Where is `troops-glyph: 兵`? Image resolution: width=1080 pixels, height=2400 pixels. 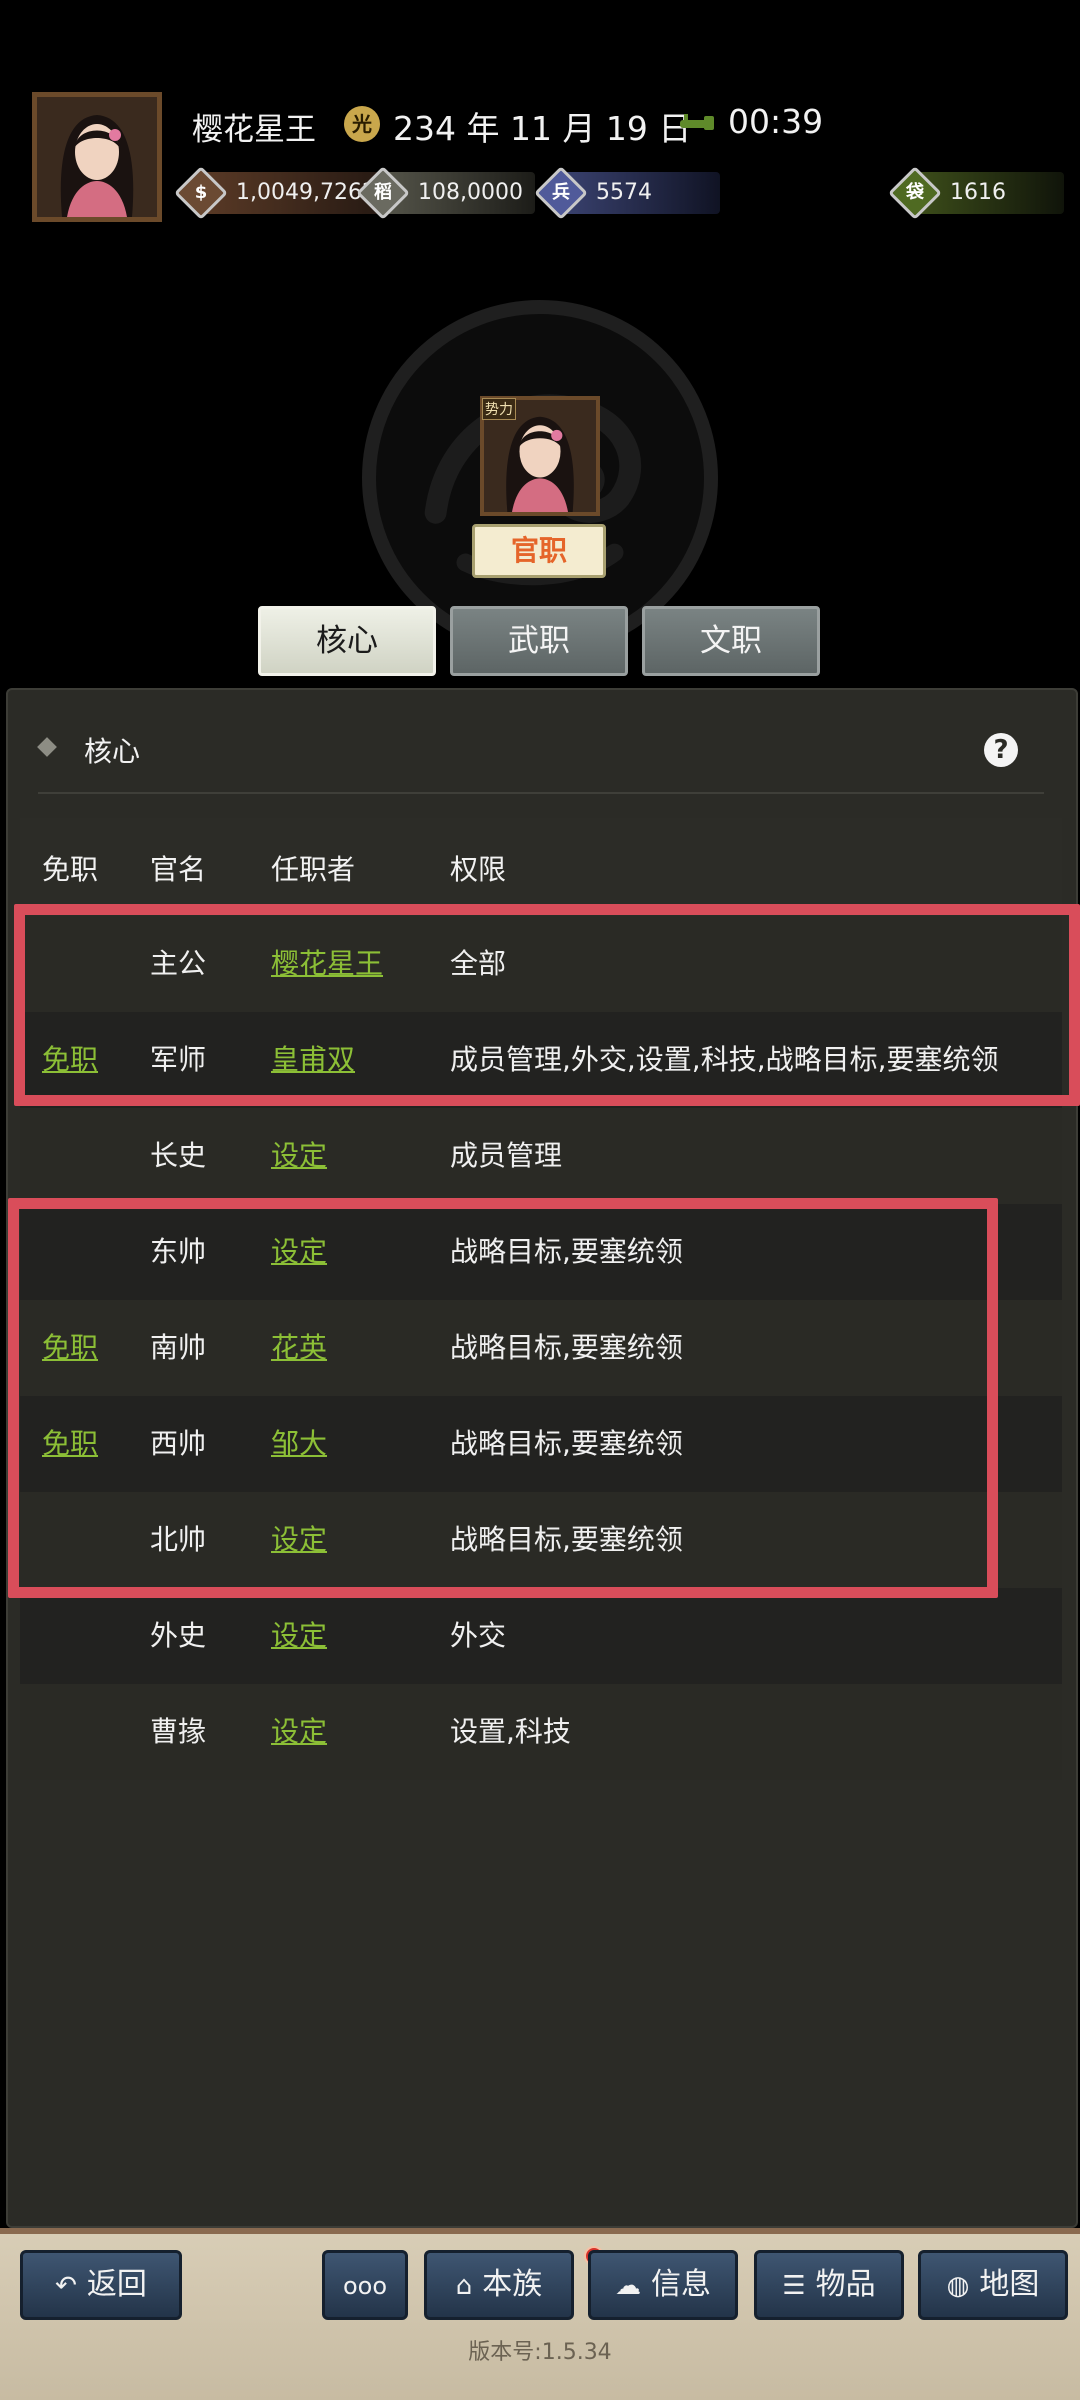
troops-glyph: 兵 is located at coordinates (561, 192).